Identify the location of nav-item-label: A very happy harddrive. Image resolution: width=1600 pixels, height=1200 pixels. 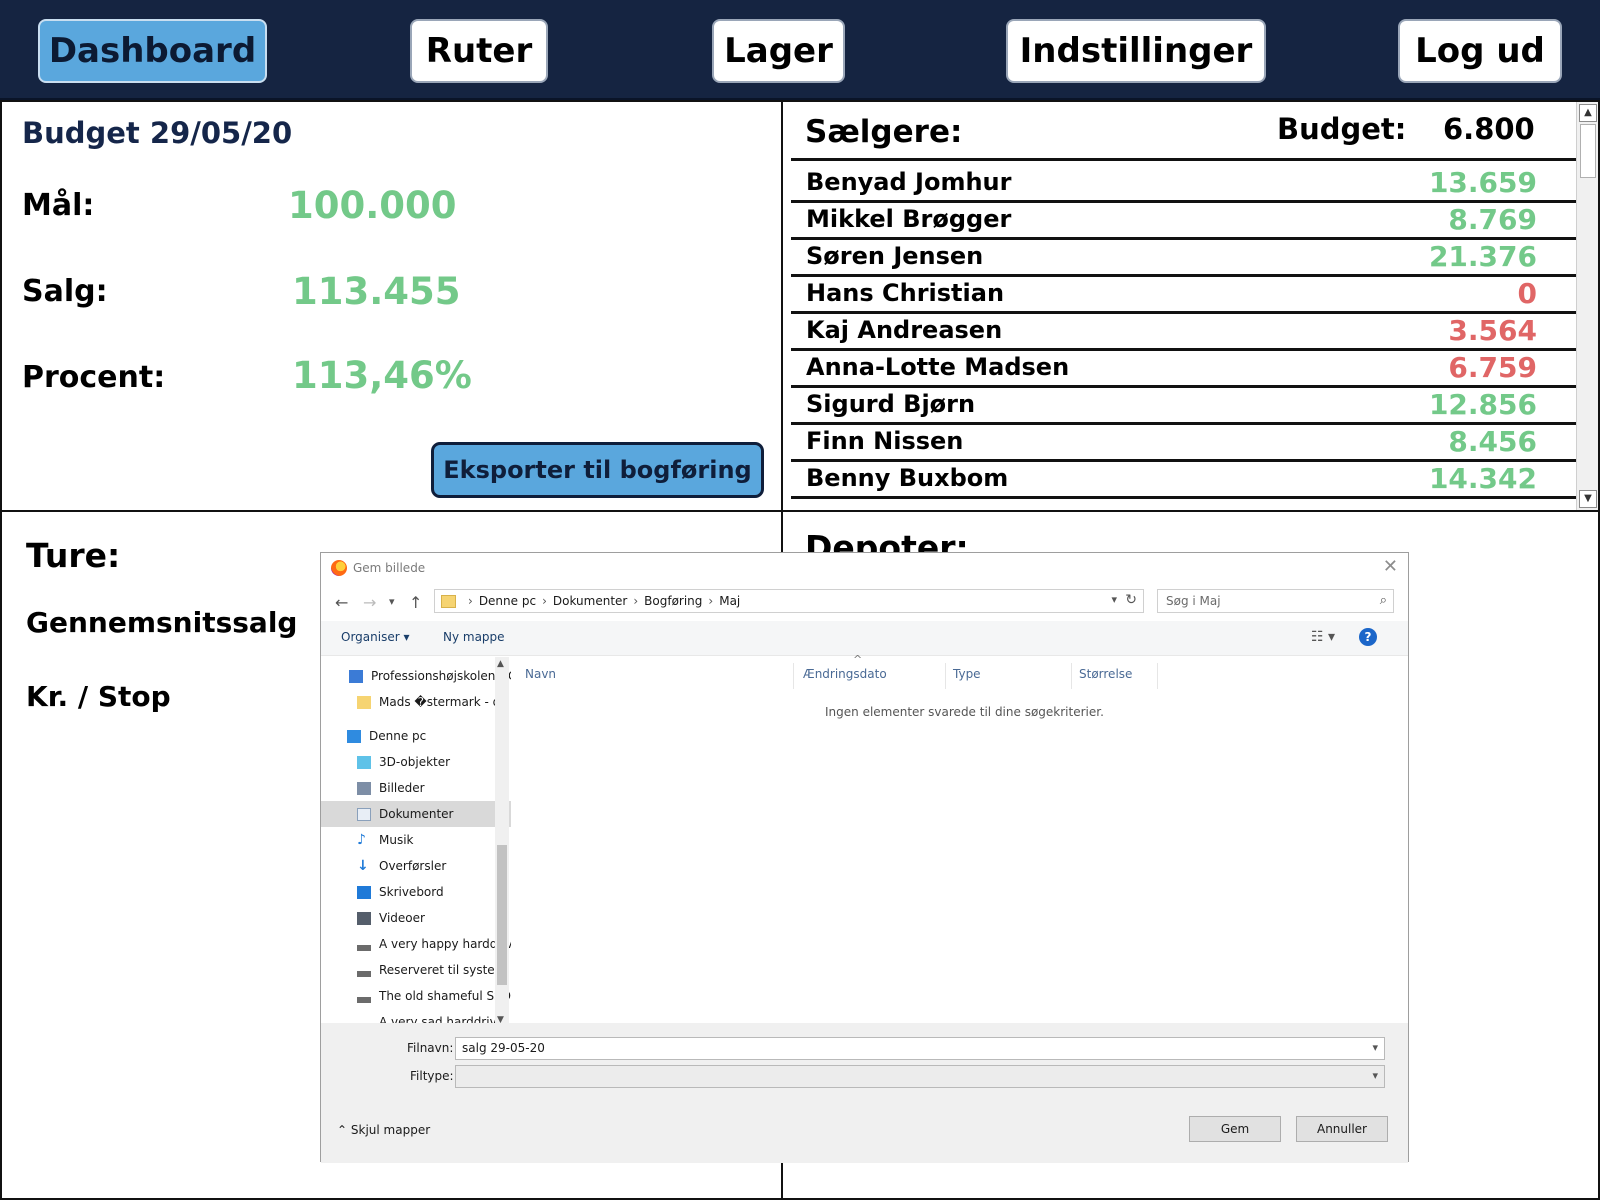
(445, 944).